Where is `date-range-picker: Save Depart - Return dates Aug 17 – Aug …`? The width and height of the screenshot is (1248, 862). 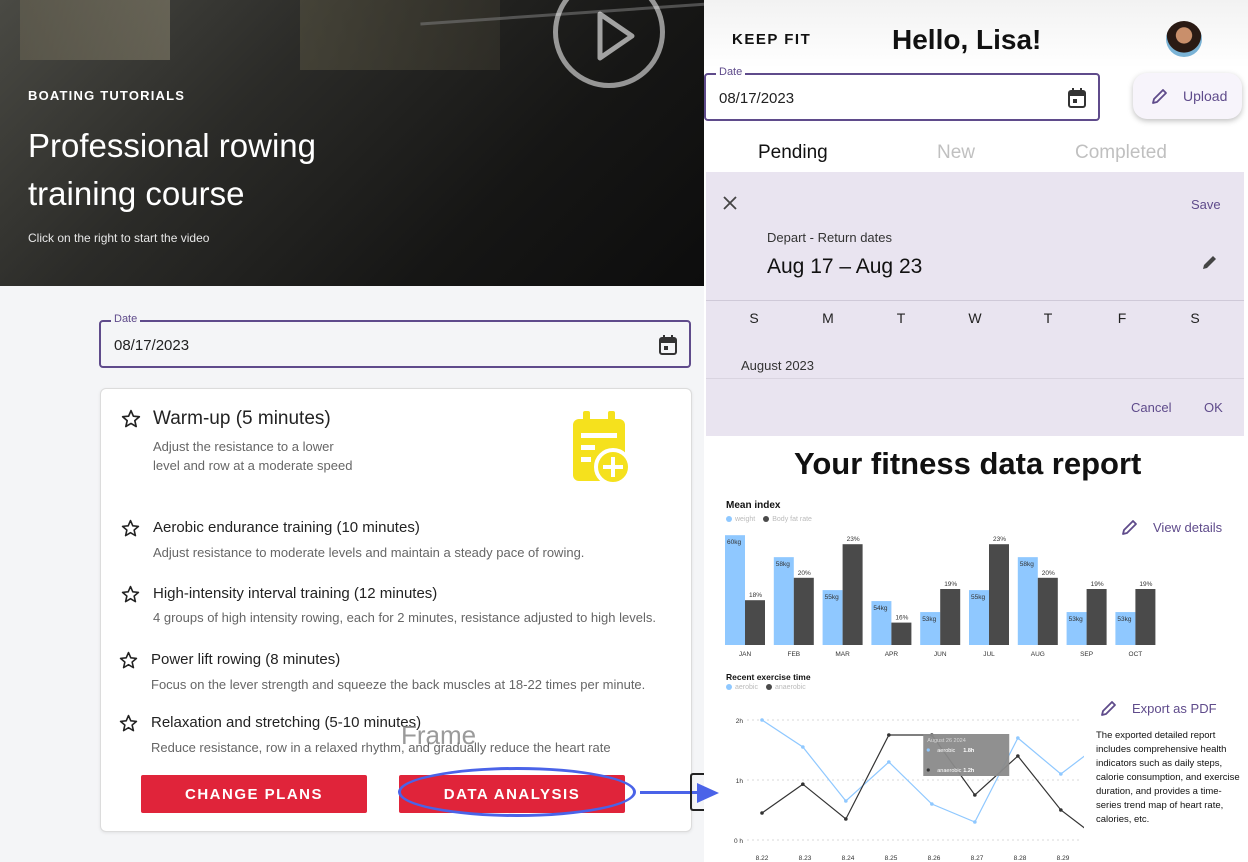
date-range-picker: Save Depart - Return dates Aug 17 – Aug … is located at coordinates (975, 304).